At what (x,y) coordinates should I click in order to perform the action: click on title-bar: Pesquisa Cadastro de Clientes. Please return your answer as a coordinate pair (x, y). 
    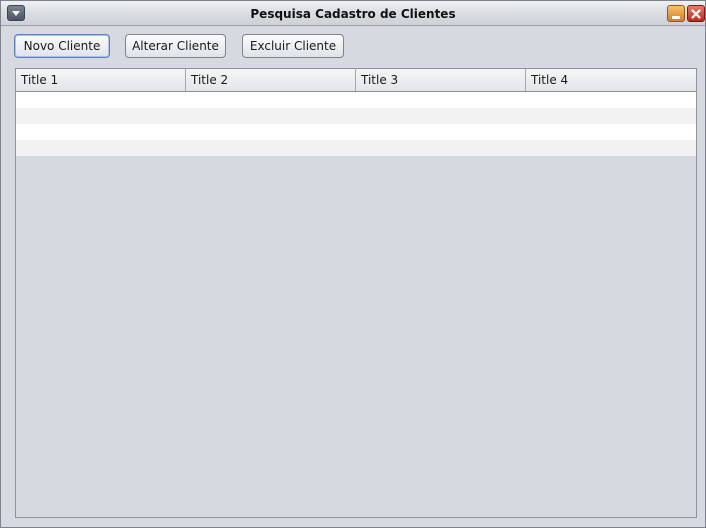
    Looking at the image, I should click on (353, 13).